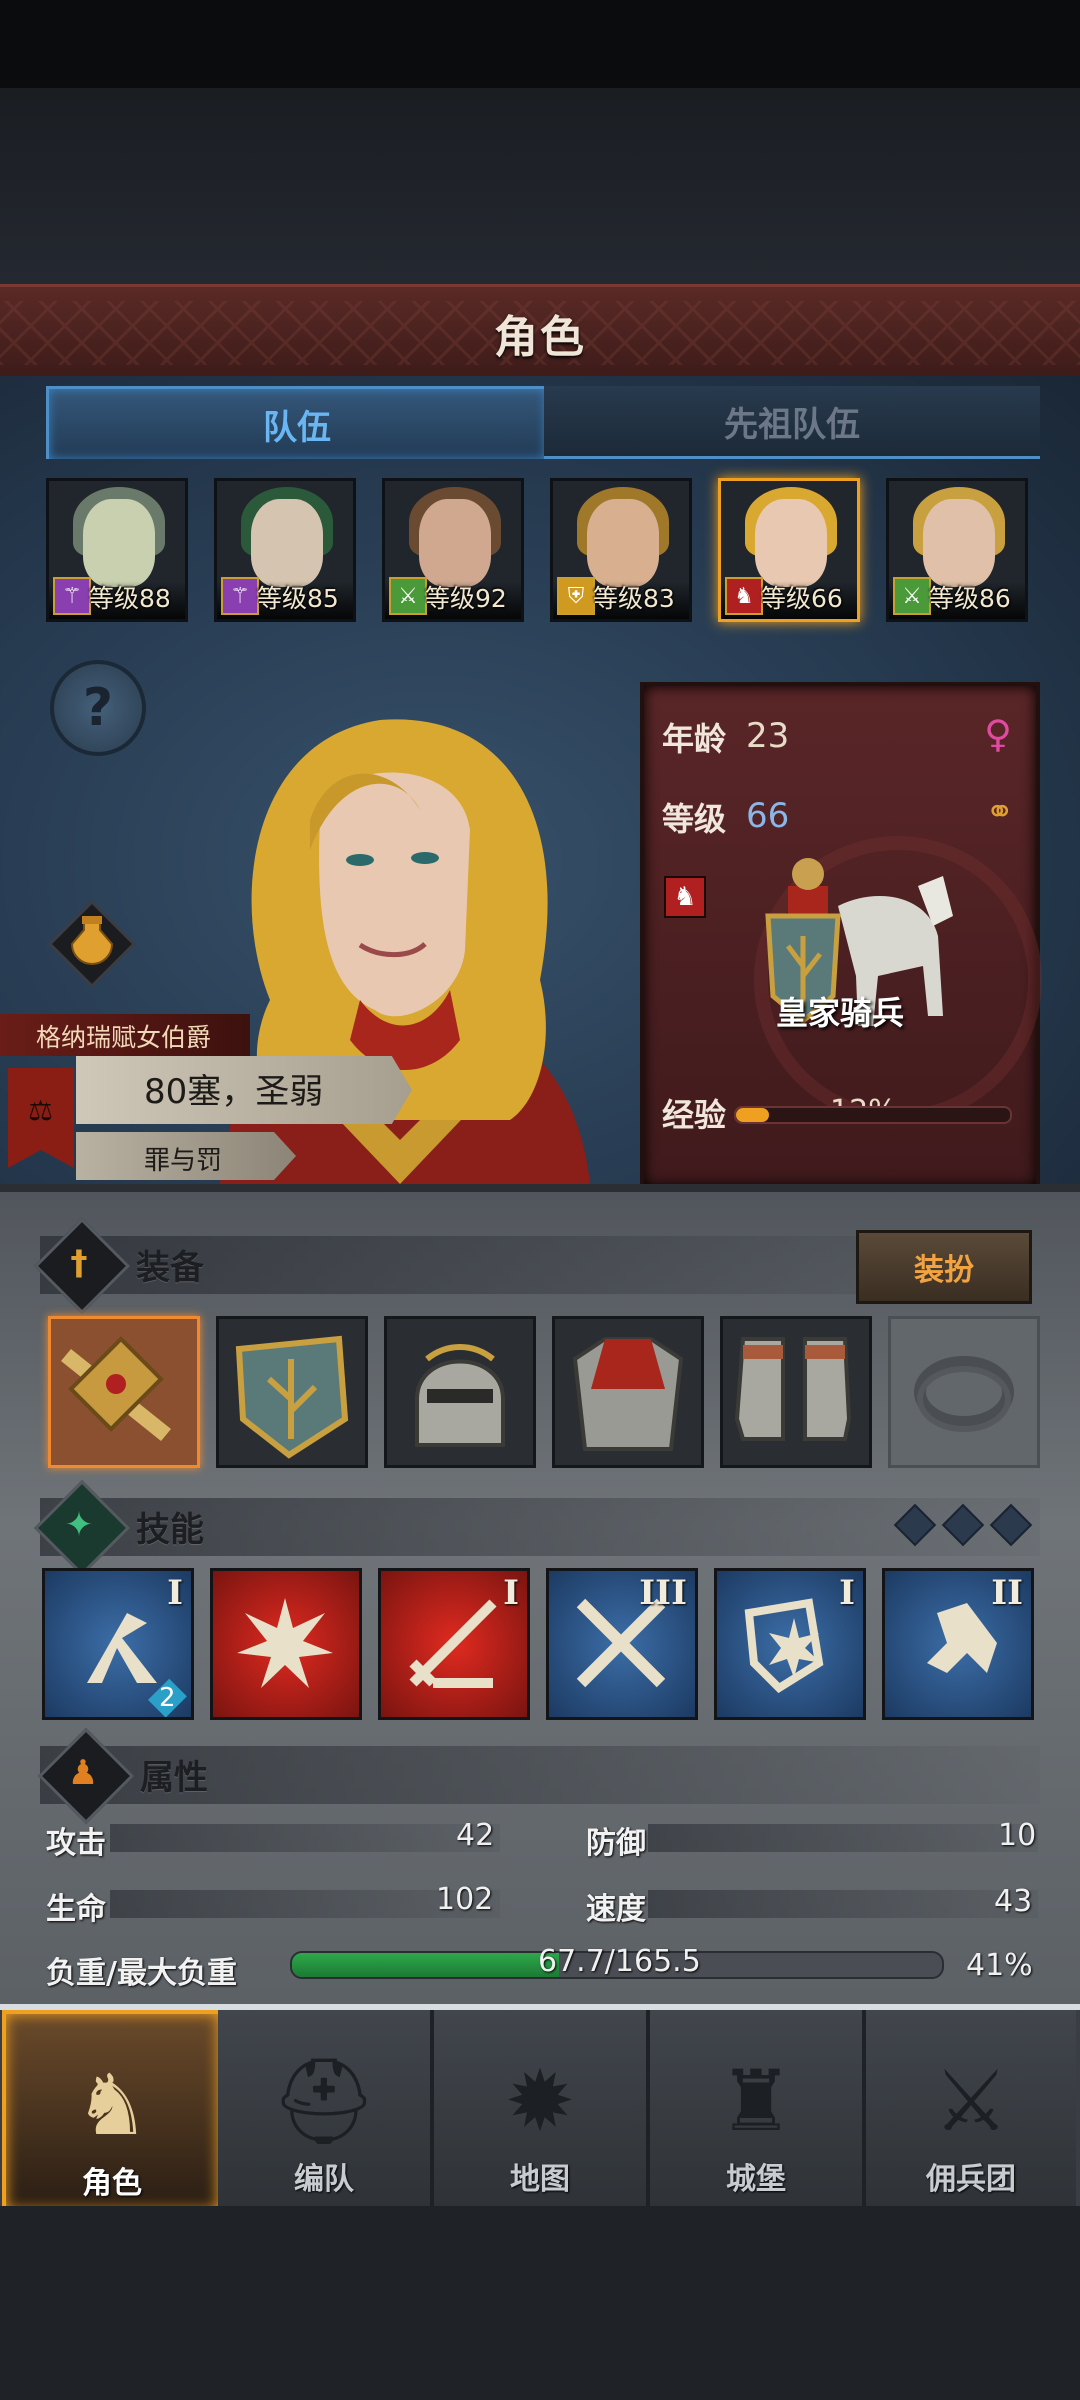 This screenshot has width=1080, height=2400. I want to click on ring-icon: ⚭, so click(1000, 812).